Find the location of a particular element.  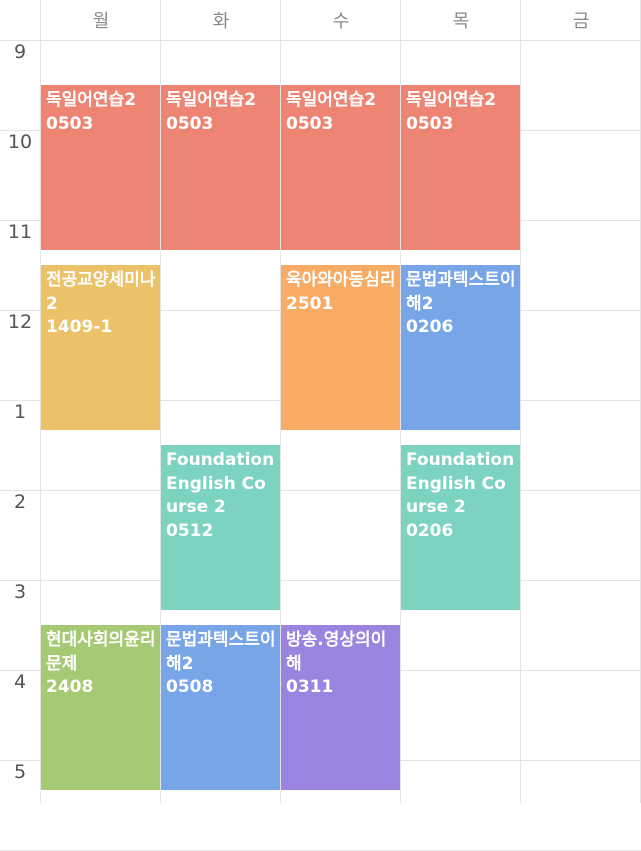

hour-label: 10 is located at coordinates (20, 142).